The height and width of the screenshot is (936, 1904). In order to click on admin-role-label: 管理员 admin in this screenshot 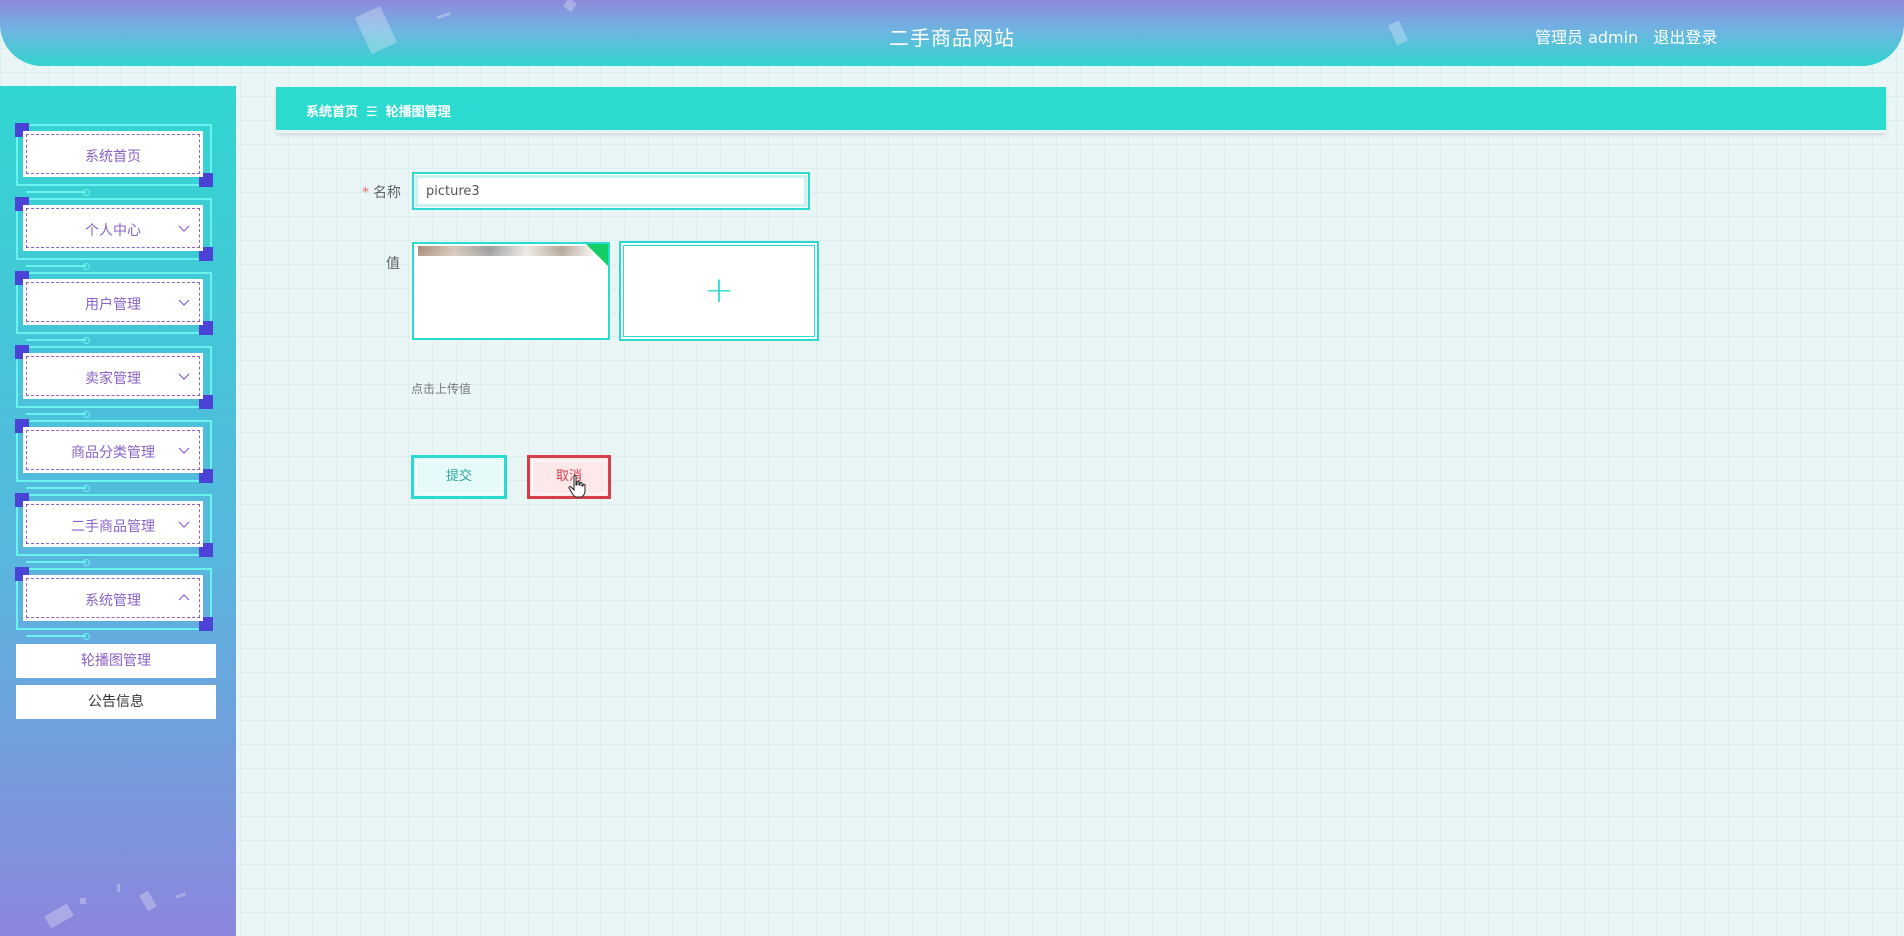, I will do `click(1587, 37)`.